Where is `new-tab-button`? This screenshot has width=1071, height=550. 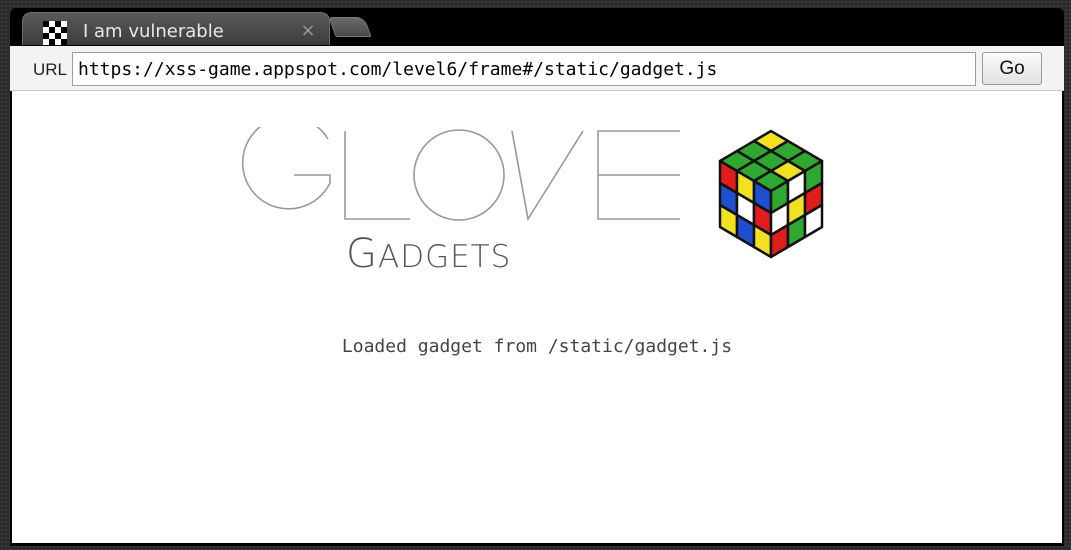
new-tab-button is located at coordinates (350, 27).